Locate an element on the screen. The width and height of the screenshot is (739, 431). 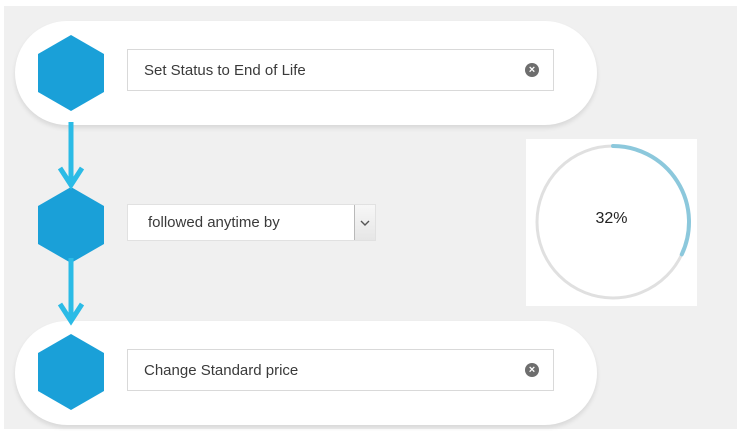
progress-value: 32% is located at coordinates (611, 218).